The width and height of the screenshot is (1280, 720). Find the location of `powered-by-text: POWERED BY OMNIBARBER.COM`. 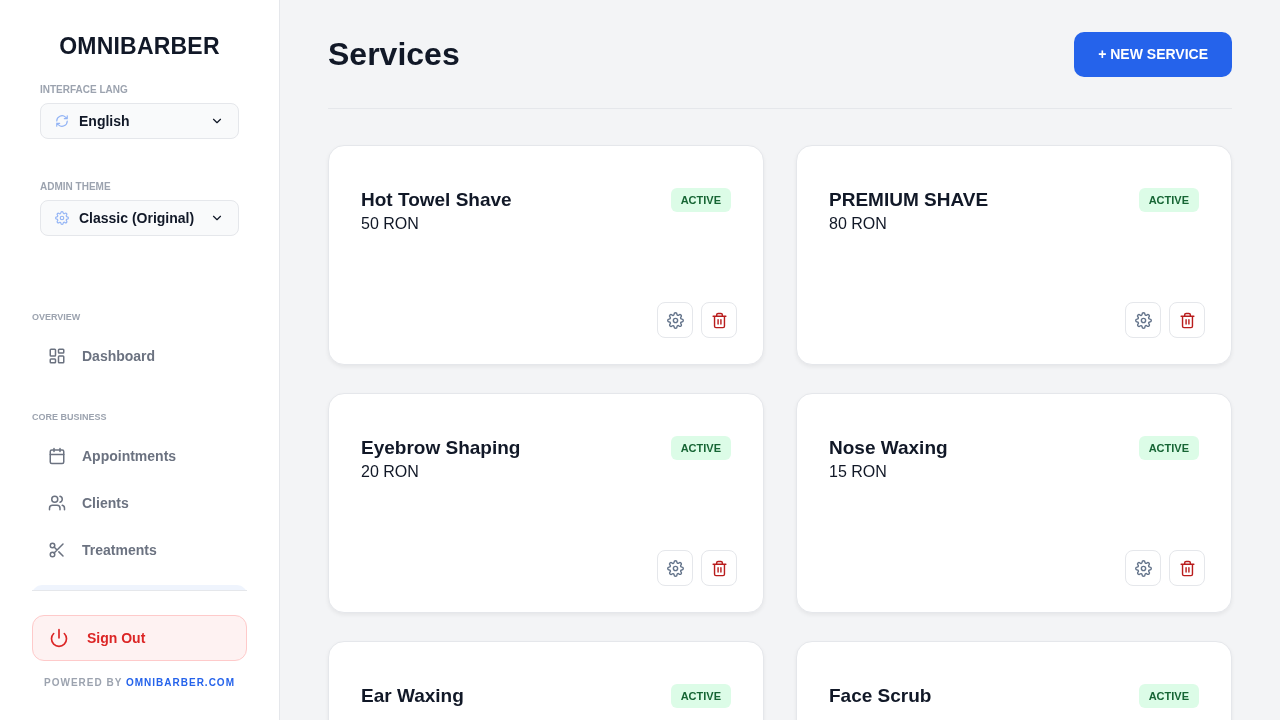

powered-by-text: POWERED BY OMNIBARBER.COM is located at coordinates (139, 682).